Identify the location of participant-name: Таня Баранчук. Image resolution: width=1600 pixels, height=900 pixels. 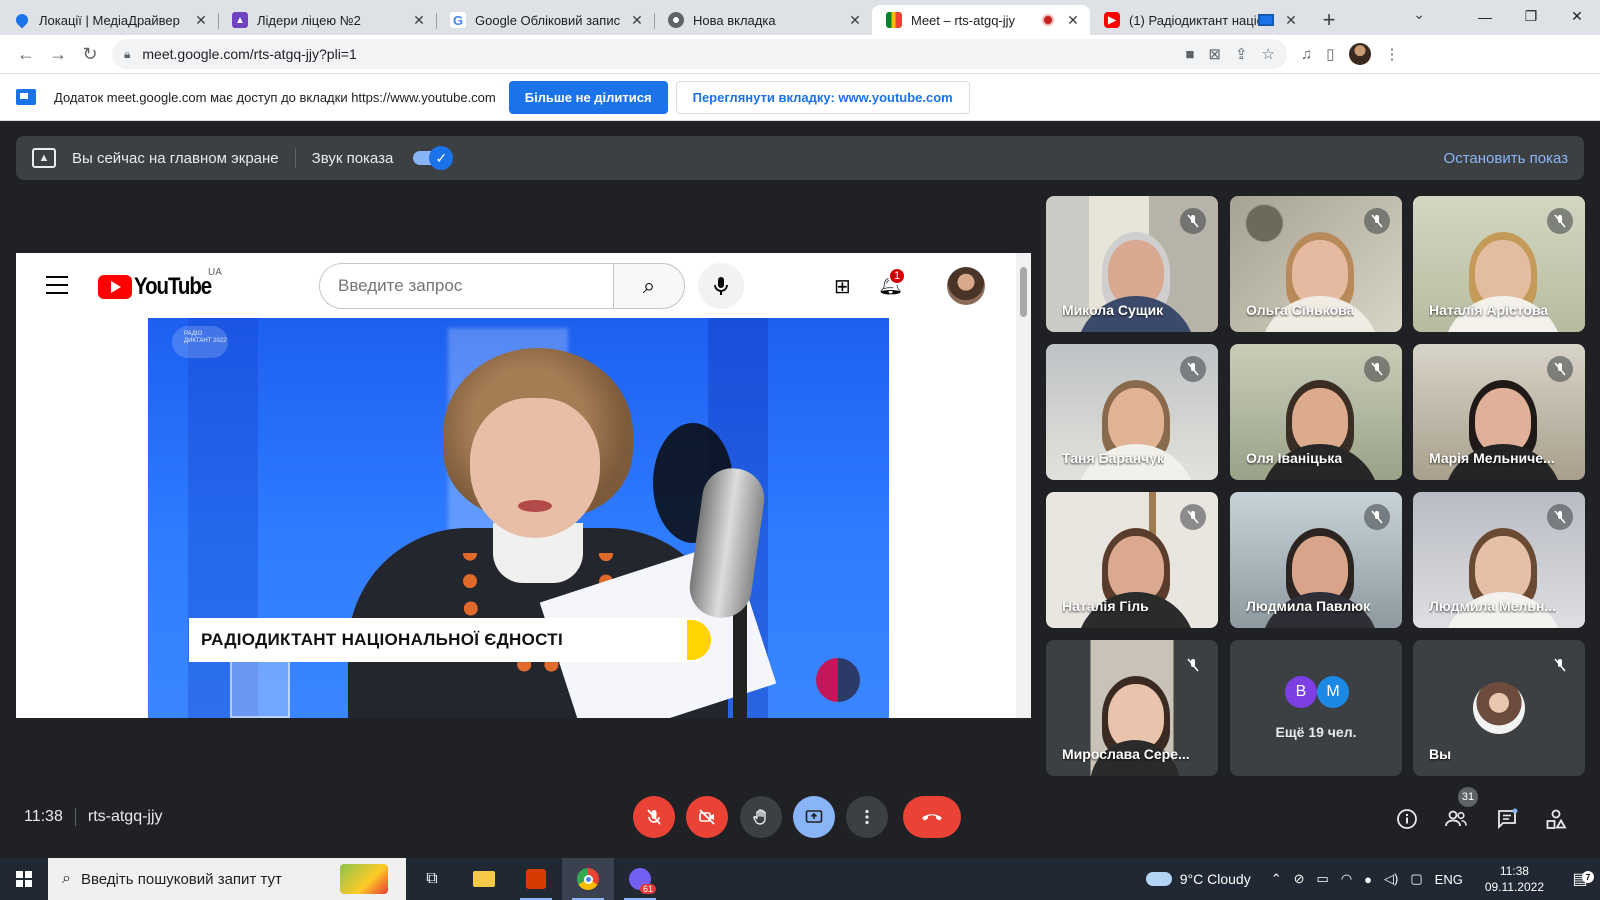
(1113, 458).